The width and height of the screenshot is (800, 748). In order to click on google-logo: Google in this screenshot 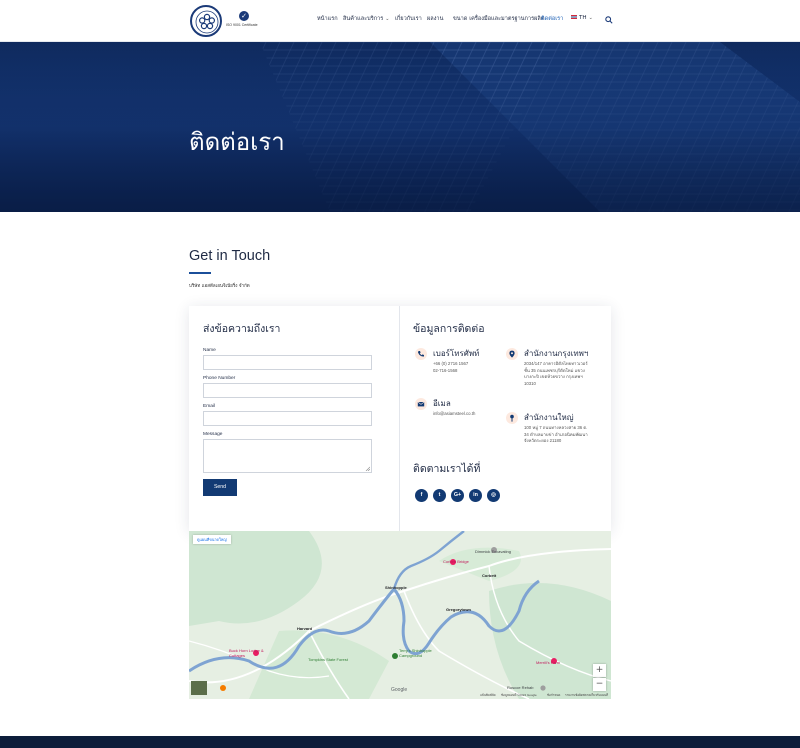, I will do `click(399, 690)`.